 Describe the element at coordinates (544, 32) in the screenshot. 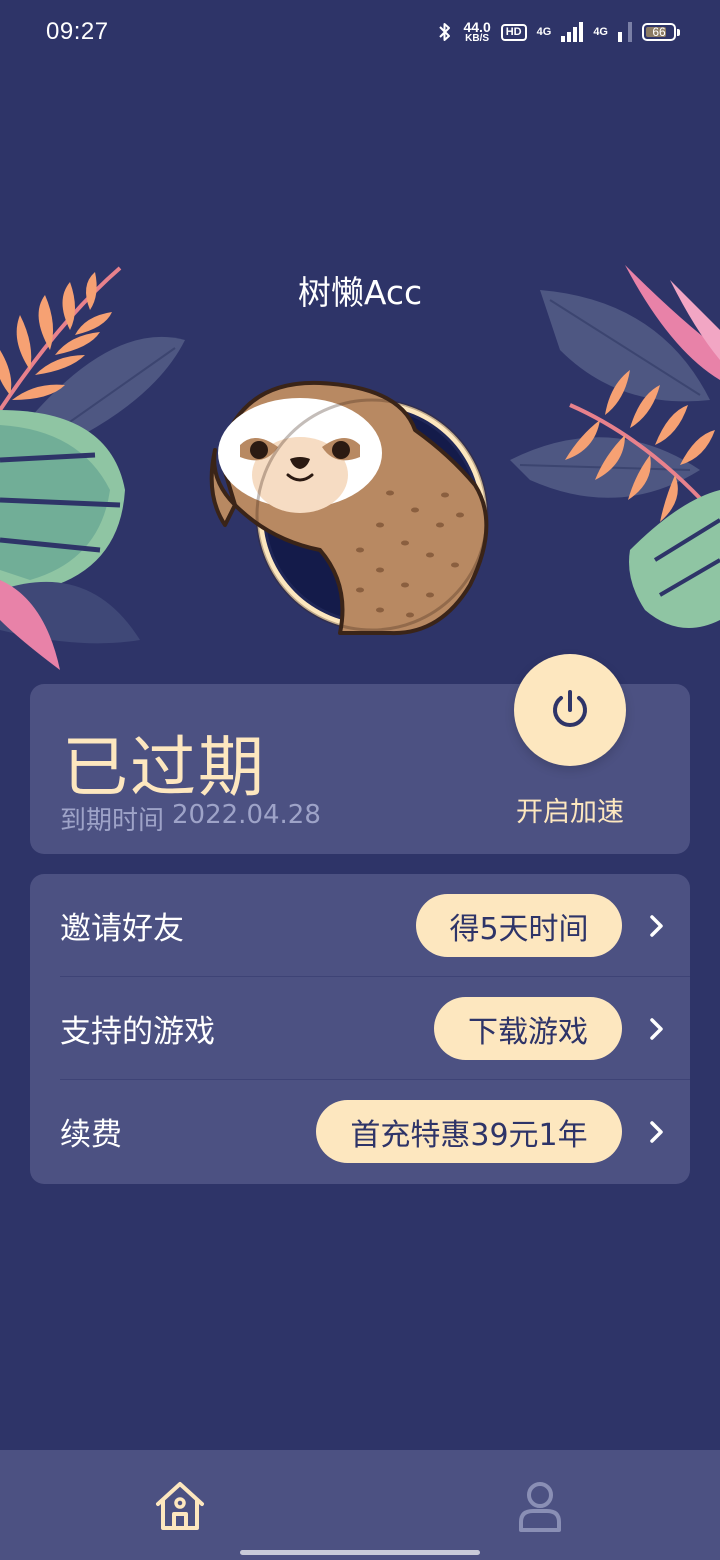

I see `network-type-1: 4G` at that location.